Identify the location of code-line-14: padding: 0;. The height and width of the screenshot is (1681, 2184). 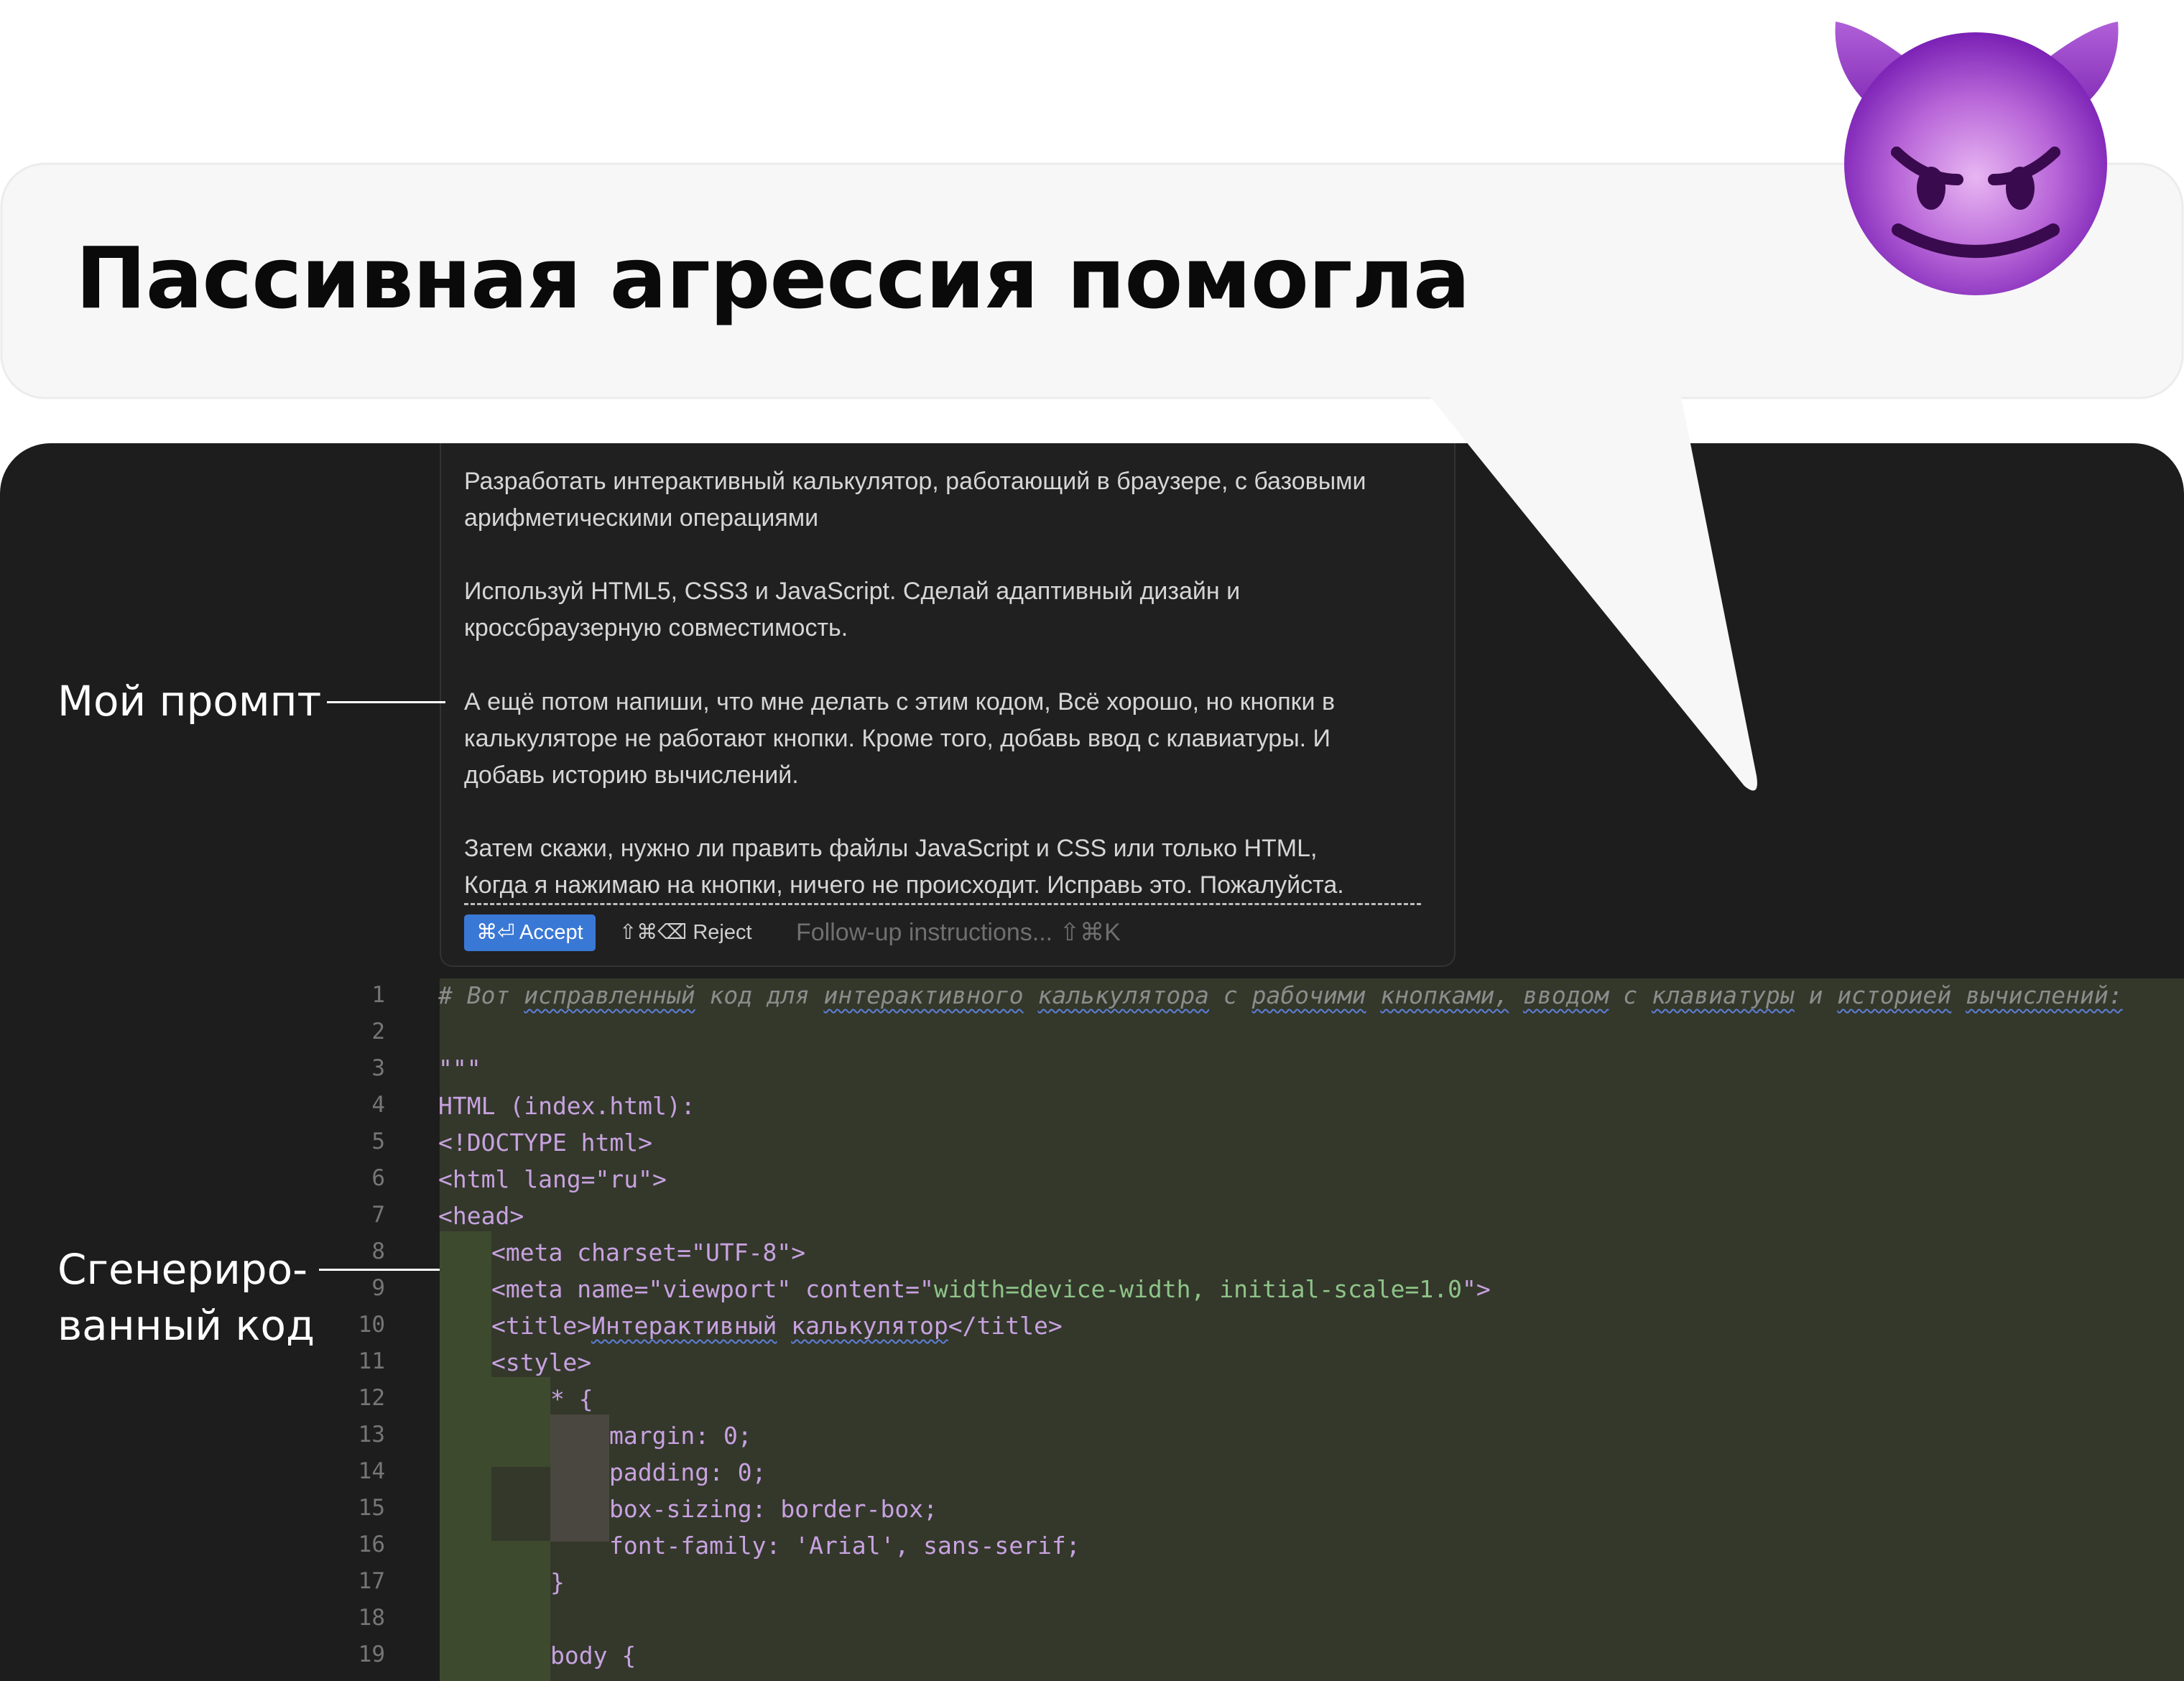
(688, 1472).